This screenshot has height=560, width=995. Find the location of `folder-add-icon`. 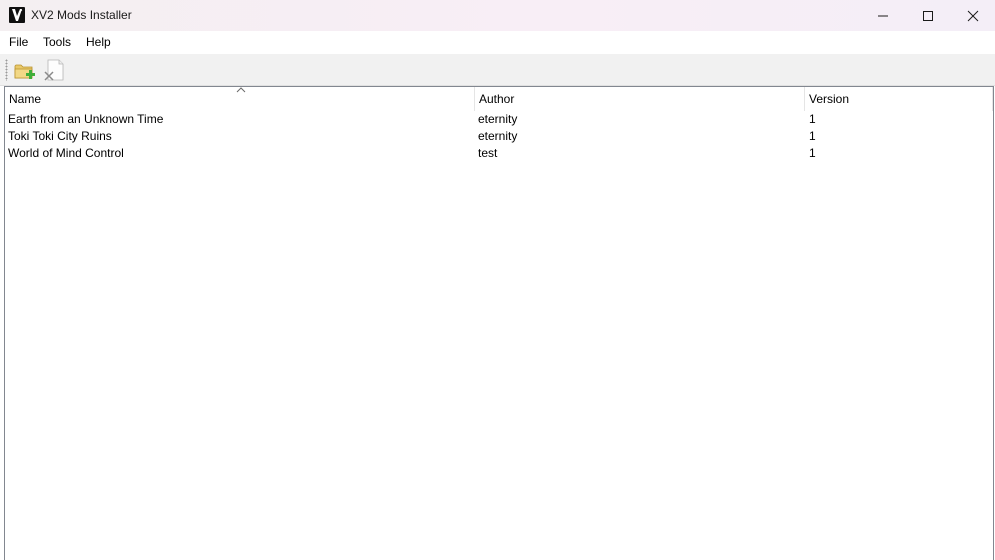

folder-add-icon is located at coordinates (24, 71).